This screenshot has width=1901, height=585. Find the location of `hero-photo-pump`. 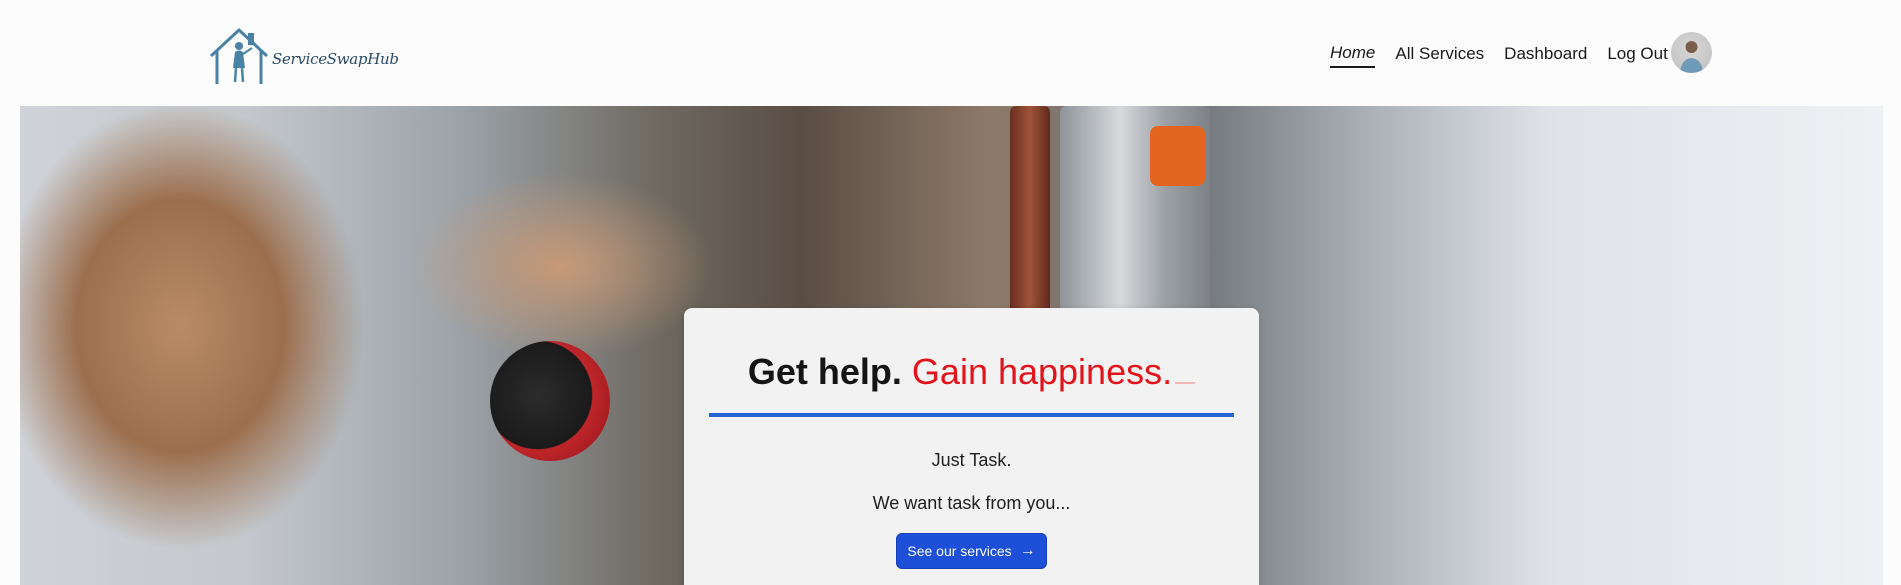

hero-photo-pump is located at coordinates (550, 401).